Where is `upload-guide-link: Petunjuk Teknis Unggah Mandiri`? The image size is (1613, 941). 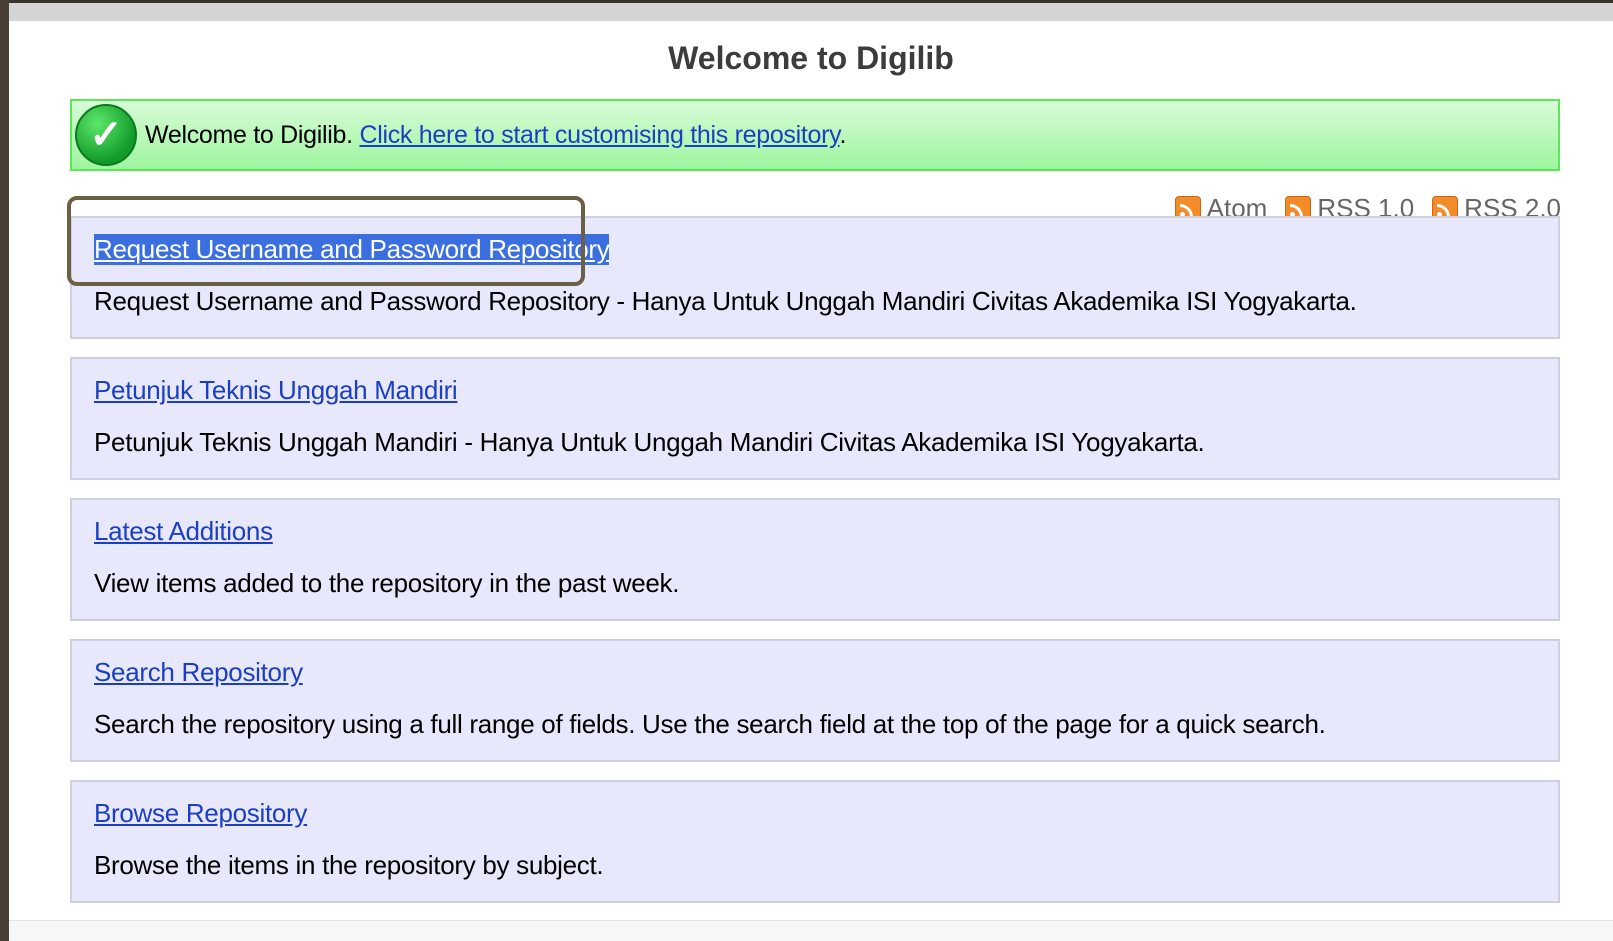 upload-guide-link: Petunjuk Teknis Unggah Mandiri is located at coordinates (276, 390).